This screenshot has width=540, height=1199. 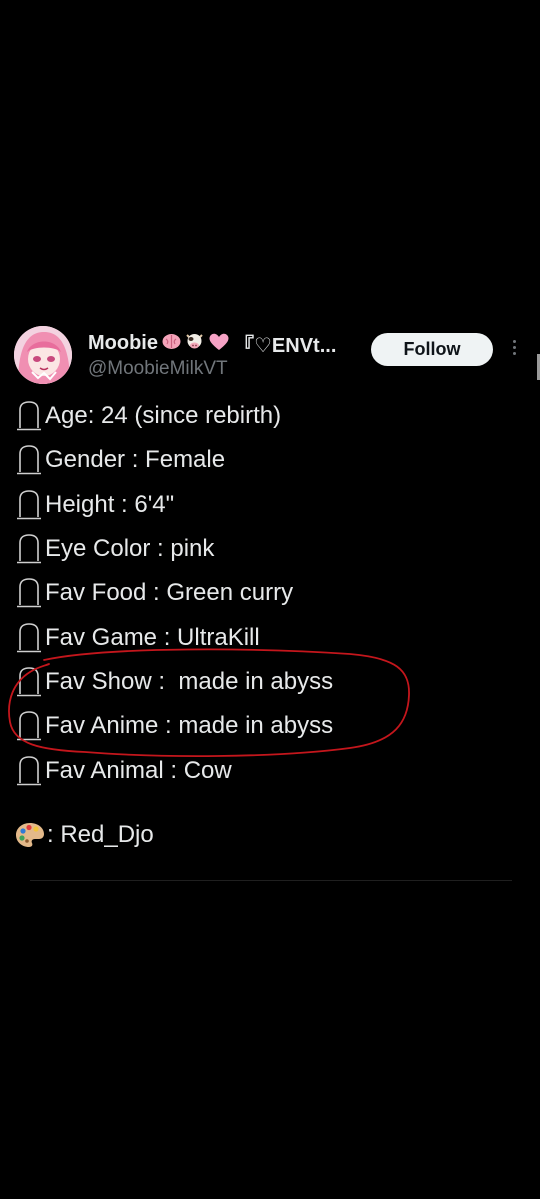 What do you see at coordinates (100, 834) in the screenshot?
I see `art-credit-text: : Red_Djo` at bounding box center [100, 834].